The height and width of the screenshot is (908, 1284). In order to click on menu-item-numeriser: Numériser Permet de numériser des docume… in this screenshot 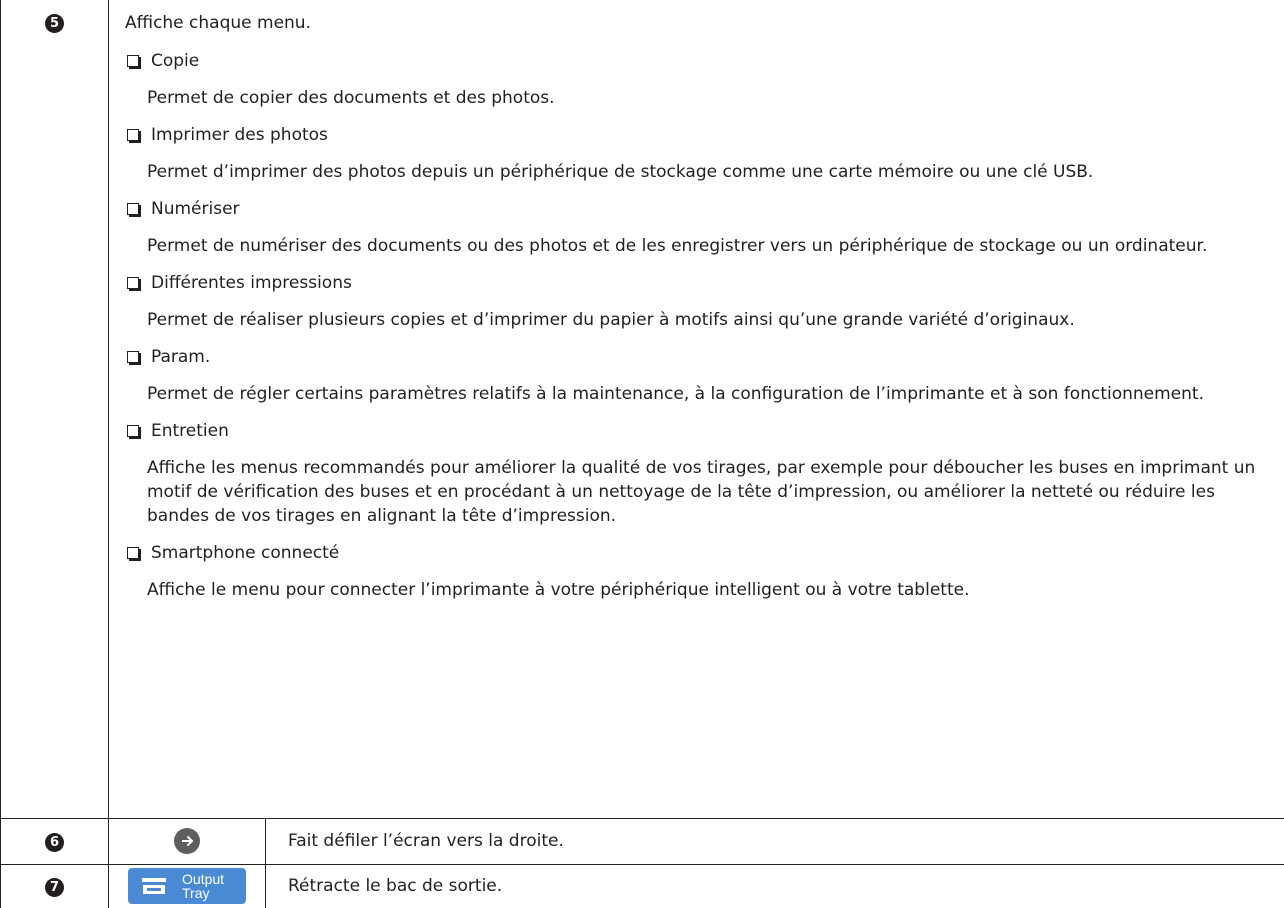, I will do `click(697, 228)`.